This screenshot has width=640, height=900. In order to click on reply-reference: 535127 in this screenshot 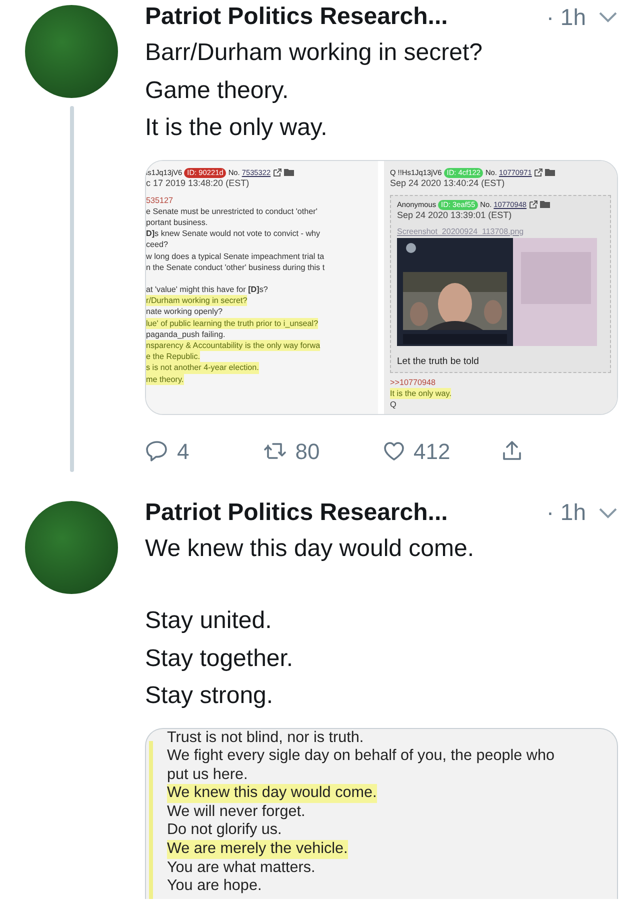, I will do `click(160, 200)`.